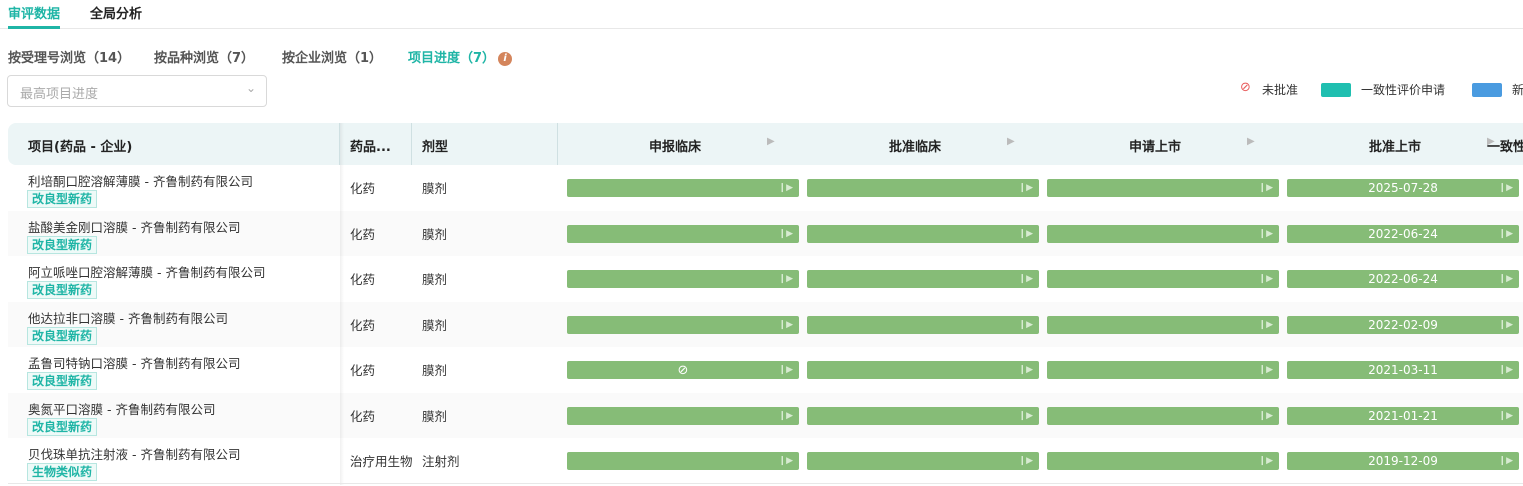 This screenshot has height=486, width=1523. I want to click on info-icon: i, so click(505, 59).